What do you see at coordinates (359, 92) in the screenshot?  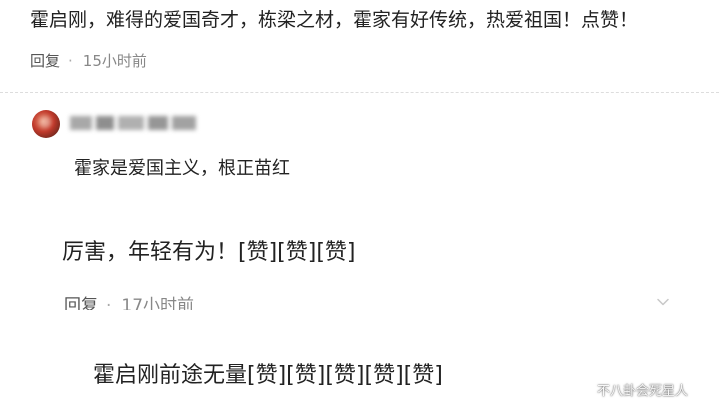 I see `divider` at bounding box center [359, 92].